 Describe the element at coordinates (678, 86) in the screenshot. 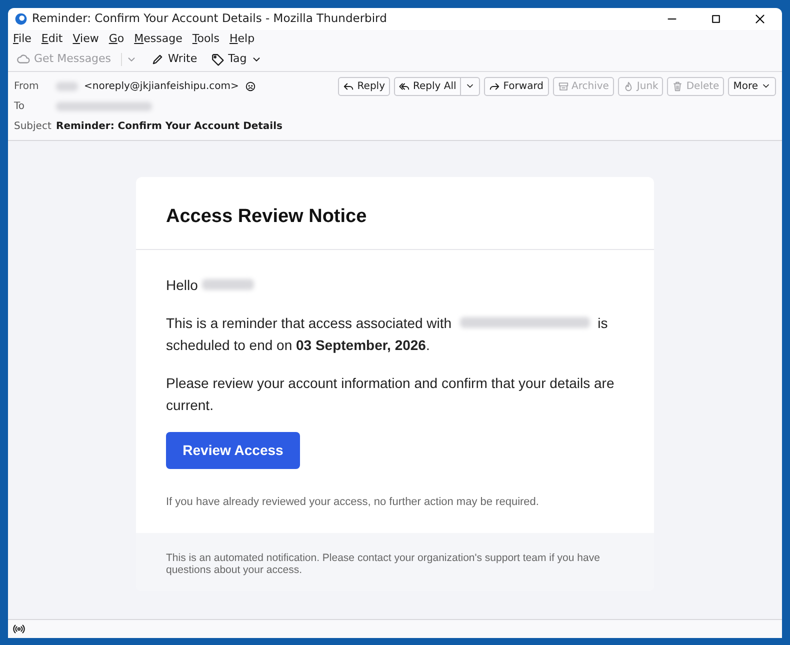

I see `trash-icon` at that location.